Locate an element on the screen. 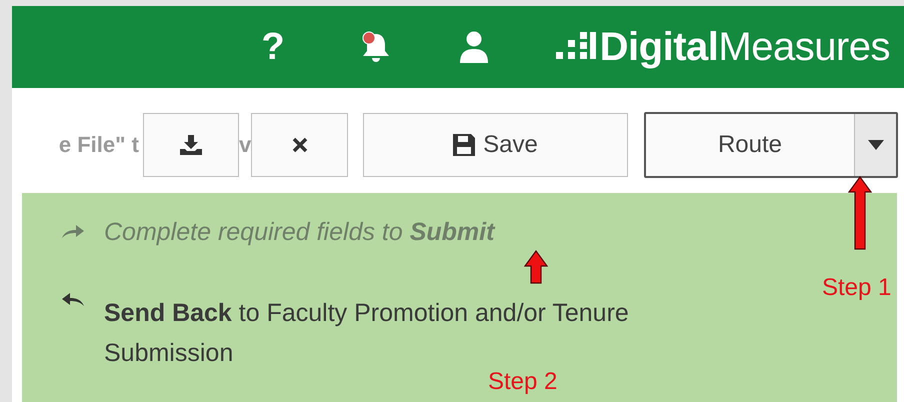  bell-icon is located at coordinates (376, 47).